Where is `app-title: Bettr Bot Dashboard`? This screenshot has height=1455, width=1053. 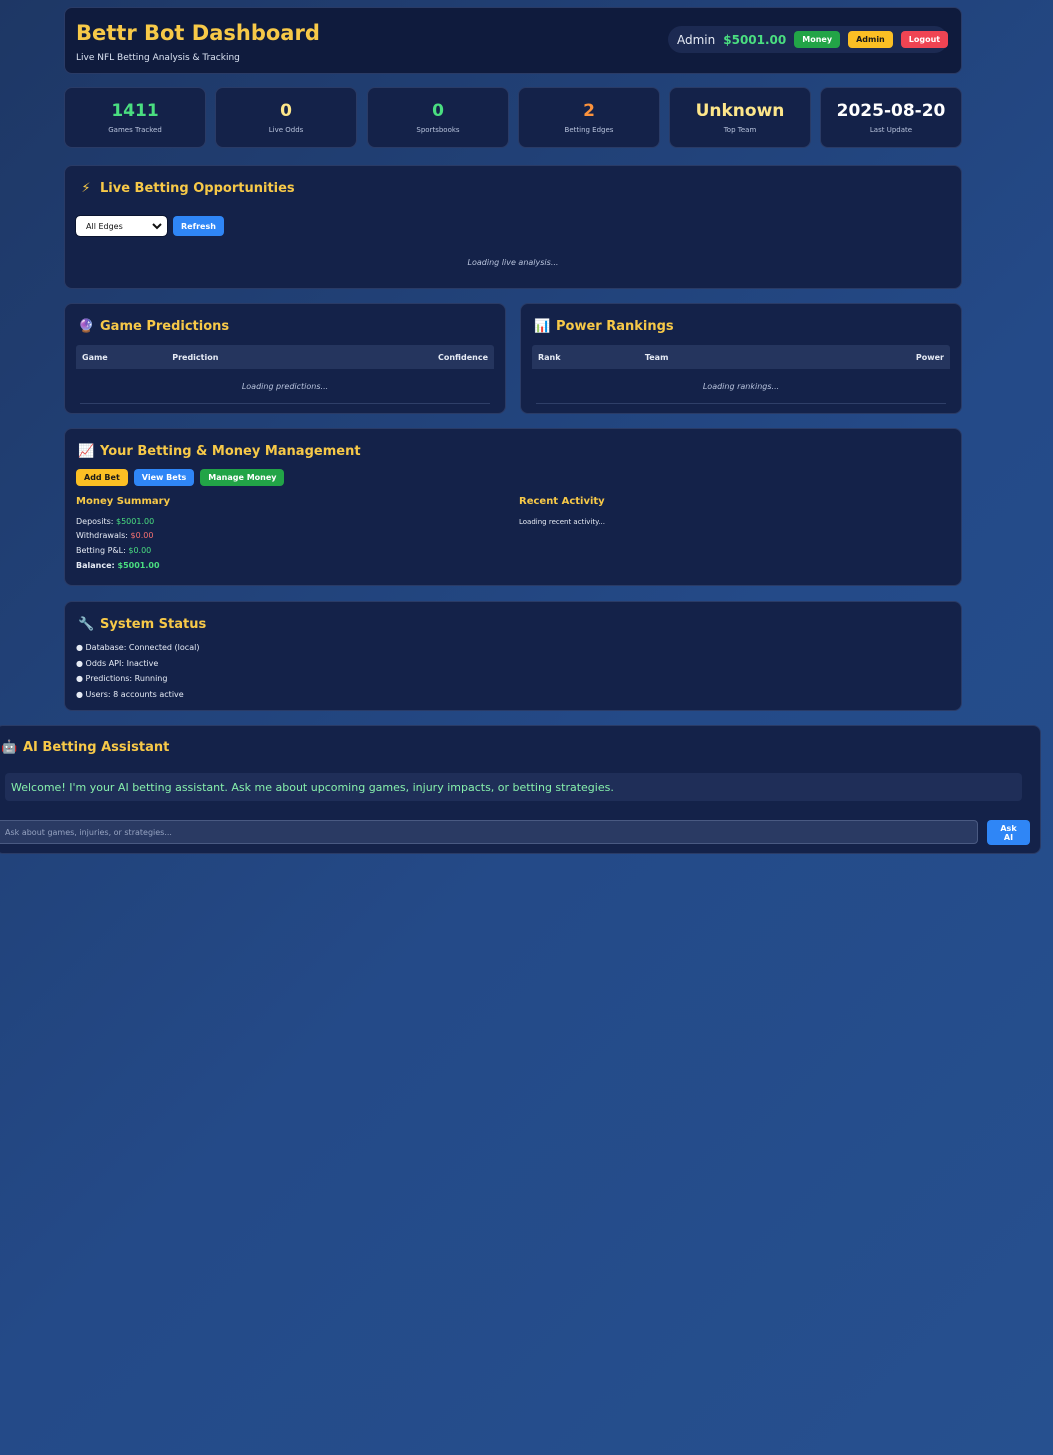
app-title: Bettr Bot Dashboard is located at coordinates (198, 33).